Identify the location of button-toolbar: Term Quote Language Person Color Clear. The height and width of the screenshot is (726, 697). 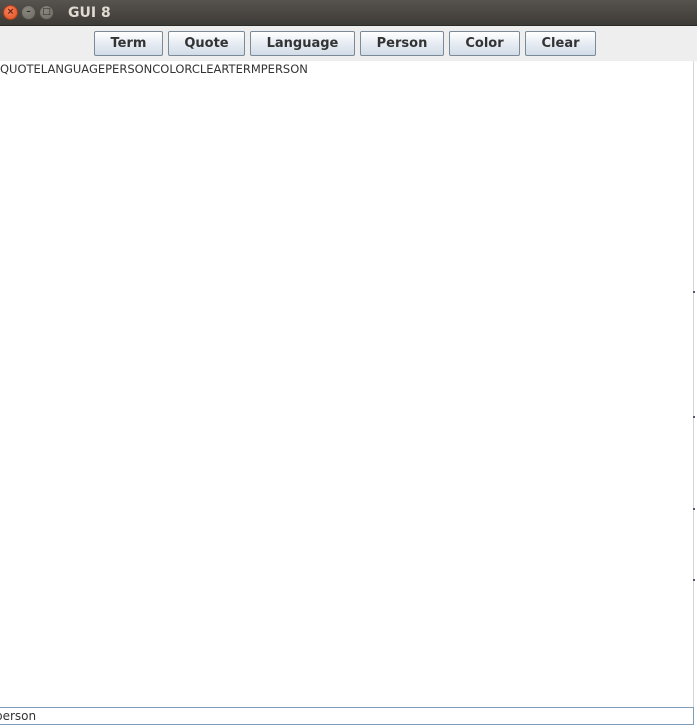
(348, 43).